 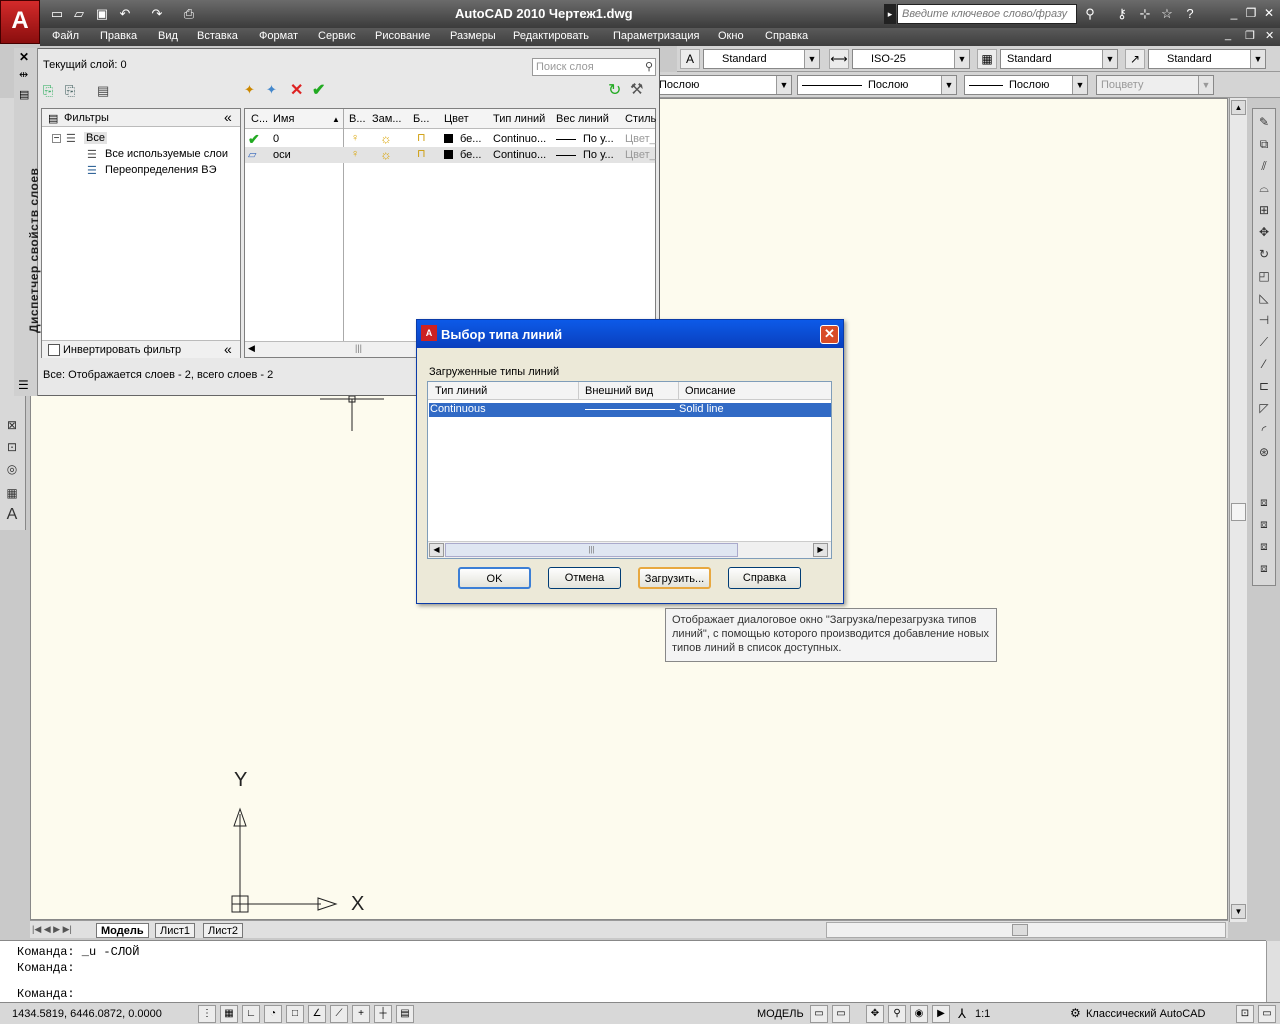 What do you see at coordinates (1264, 342) in the screenshot?
I see `extend-icon: ⟋` at bounding box center [1264, 342].